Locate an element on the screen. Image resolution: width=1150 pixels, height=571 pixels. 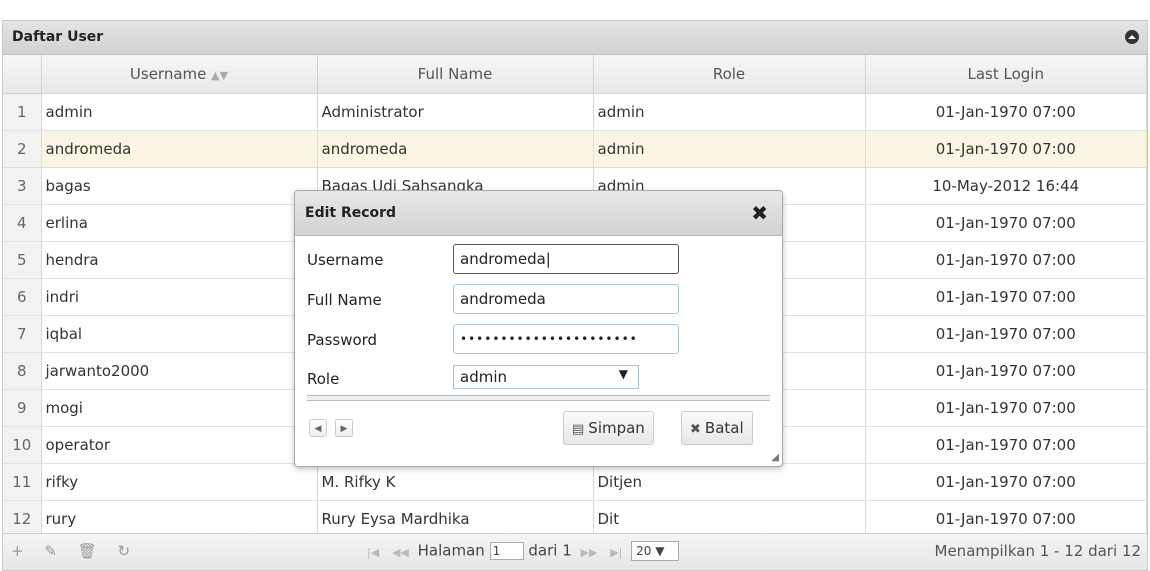
cell-username: rifky is located at coordinates (179, 482).